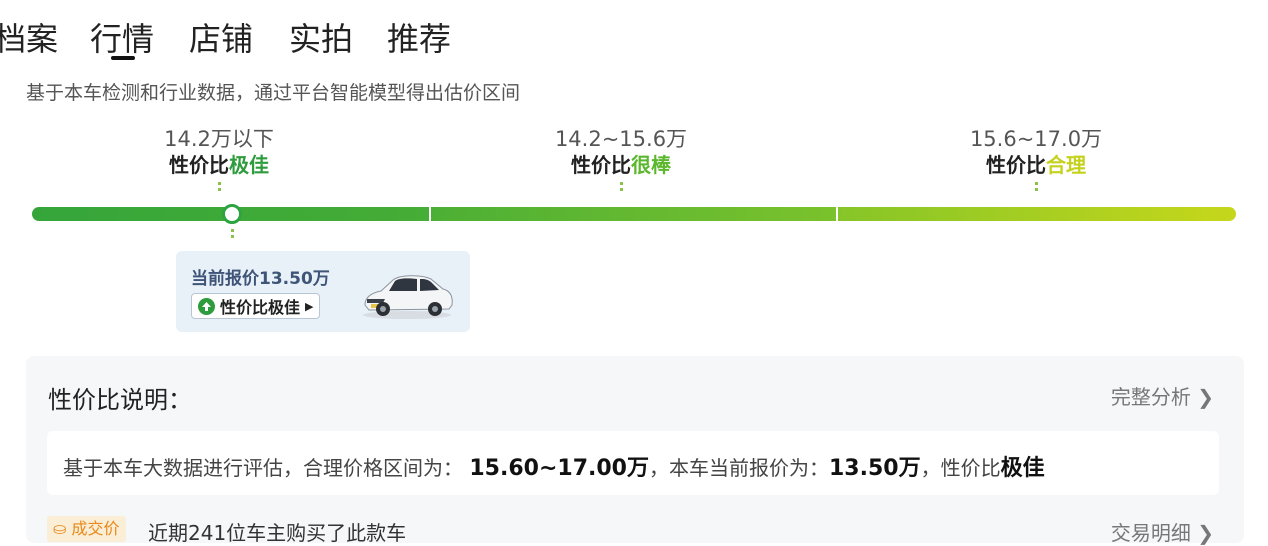 The image size is (1268, 546). Describe the element at coordinates (1150, 533) in the screenshot. I see `transaction-details-label: 交易明细` at that location.